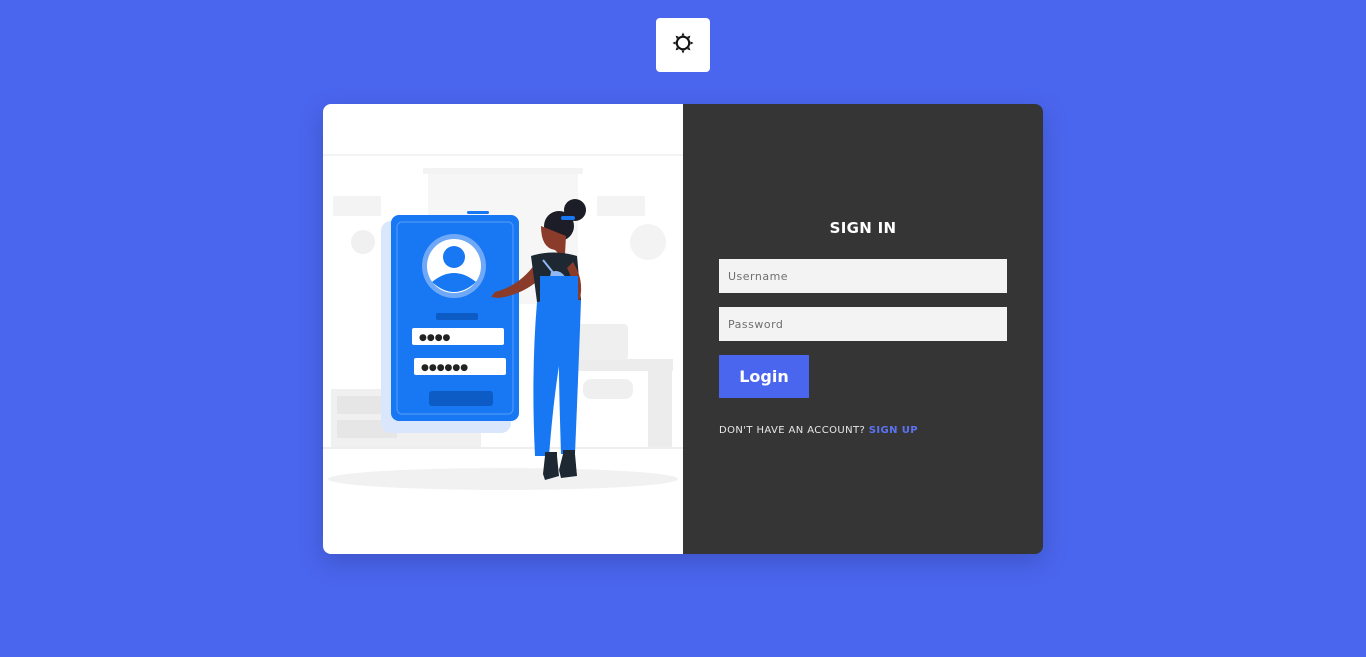 The height and width of the screenshot is (657, 1366). I want to click on login-button: Login, so click(764, 376).